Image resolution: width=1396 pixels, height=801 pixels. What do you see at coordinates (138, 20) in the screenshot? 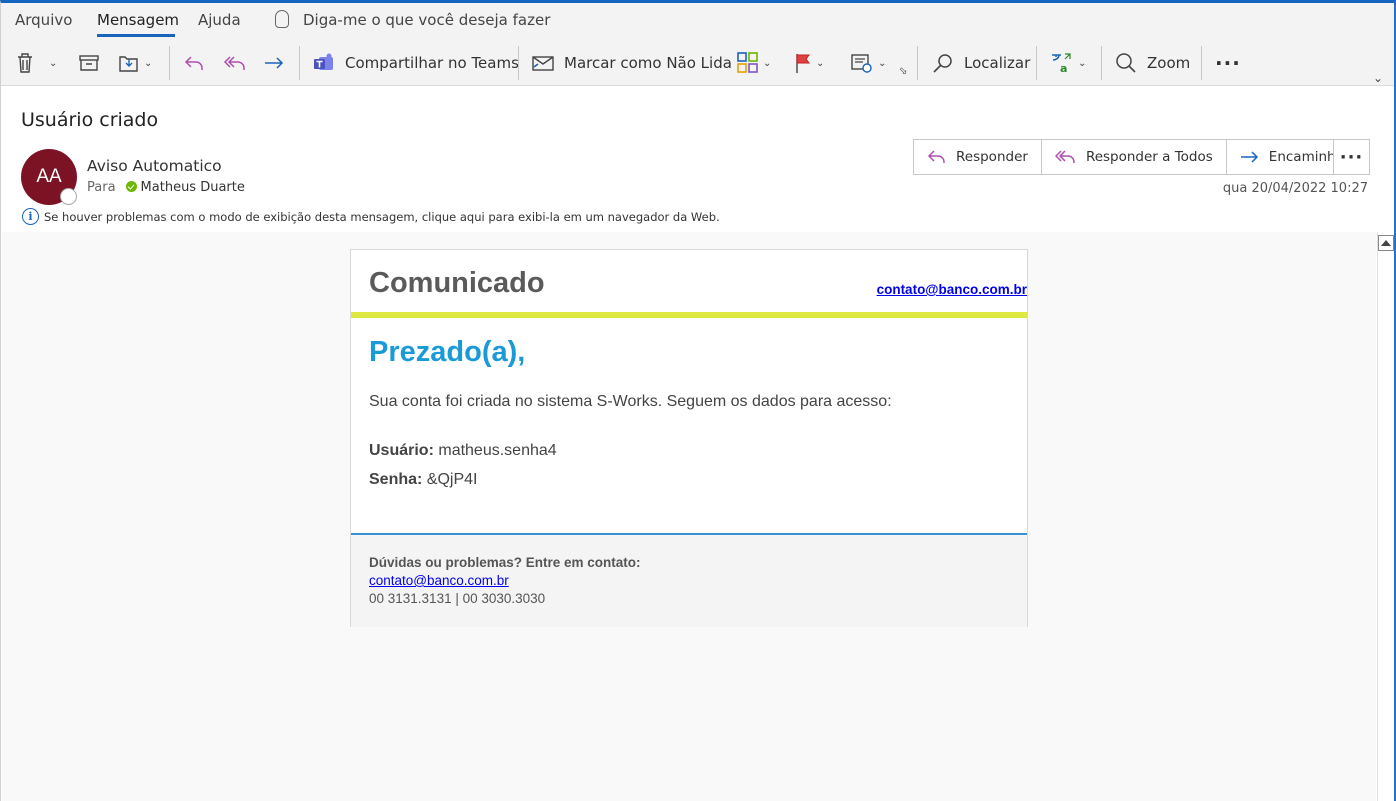
I see `tab-mensagem: Mensagem` at bounding box center [138, 20].